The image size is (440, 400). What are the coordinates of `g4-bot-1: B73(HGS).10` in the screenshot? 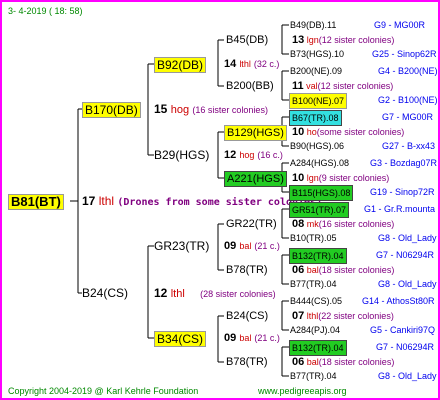 It's located at (317, 54).